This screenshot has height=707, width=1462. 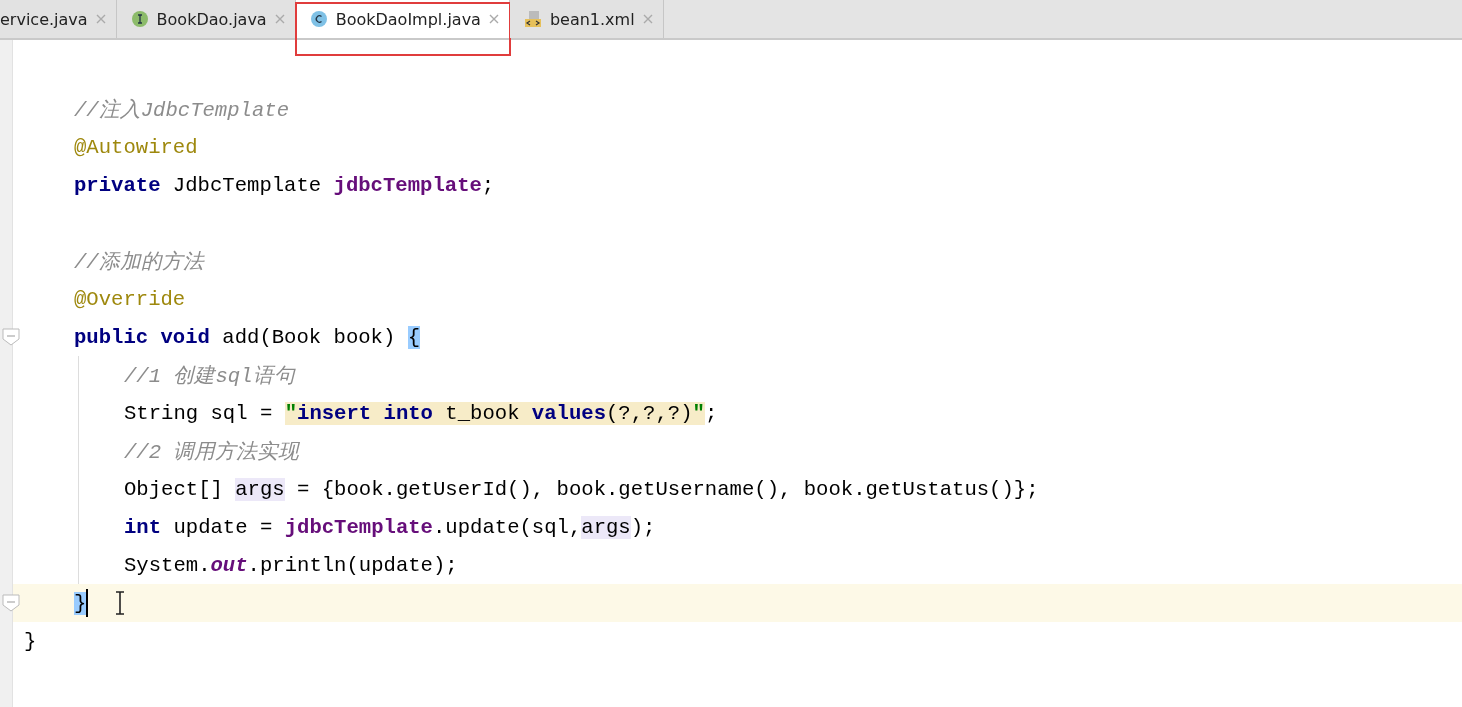 What do you see at coordinates (136, 147) in the screenshot?
I see `code-token: @Autowired` at bounding box center [136, 147].